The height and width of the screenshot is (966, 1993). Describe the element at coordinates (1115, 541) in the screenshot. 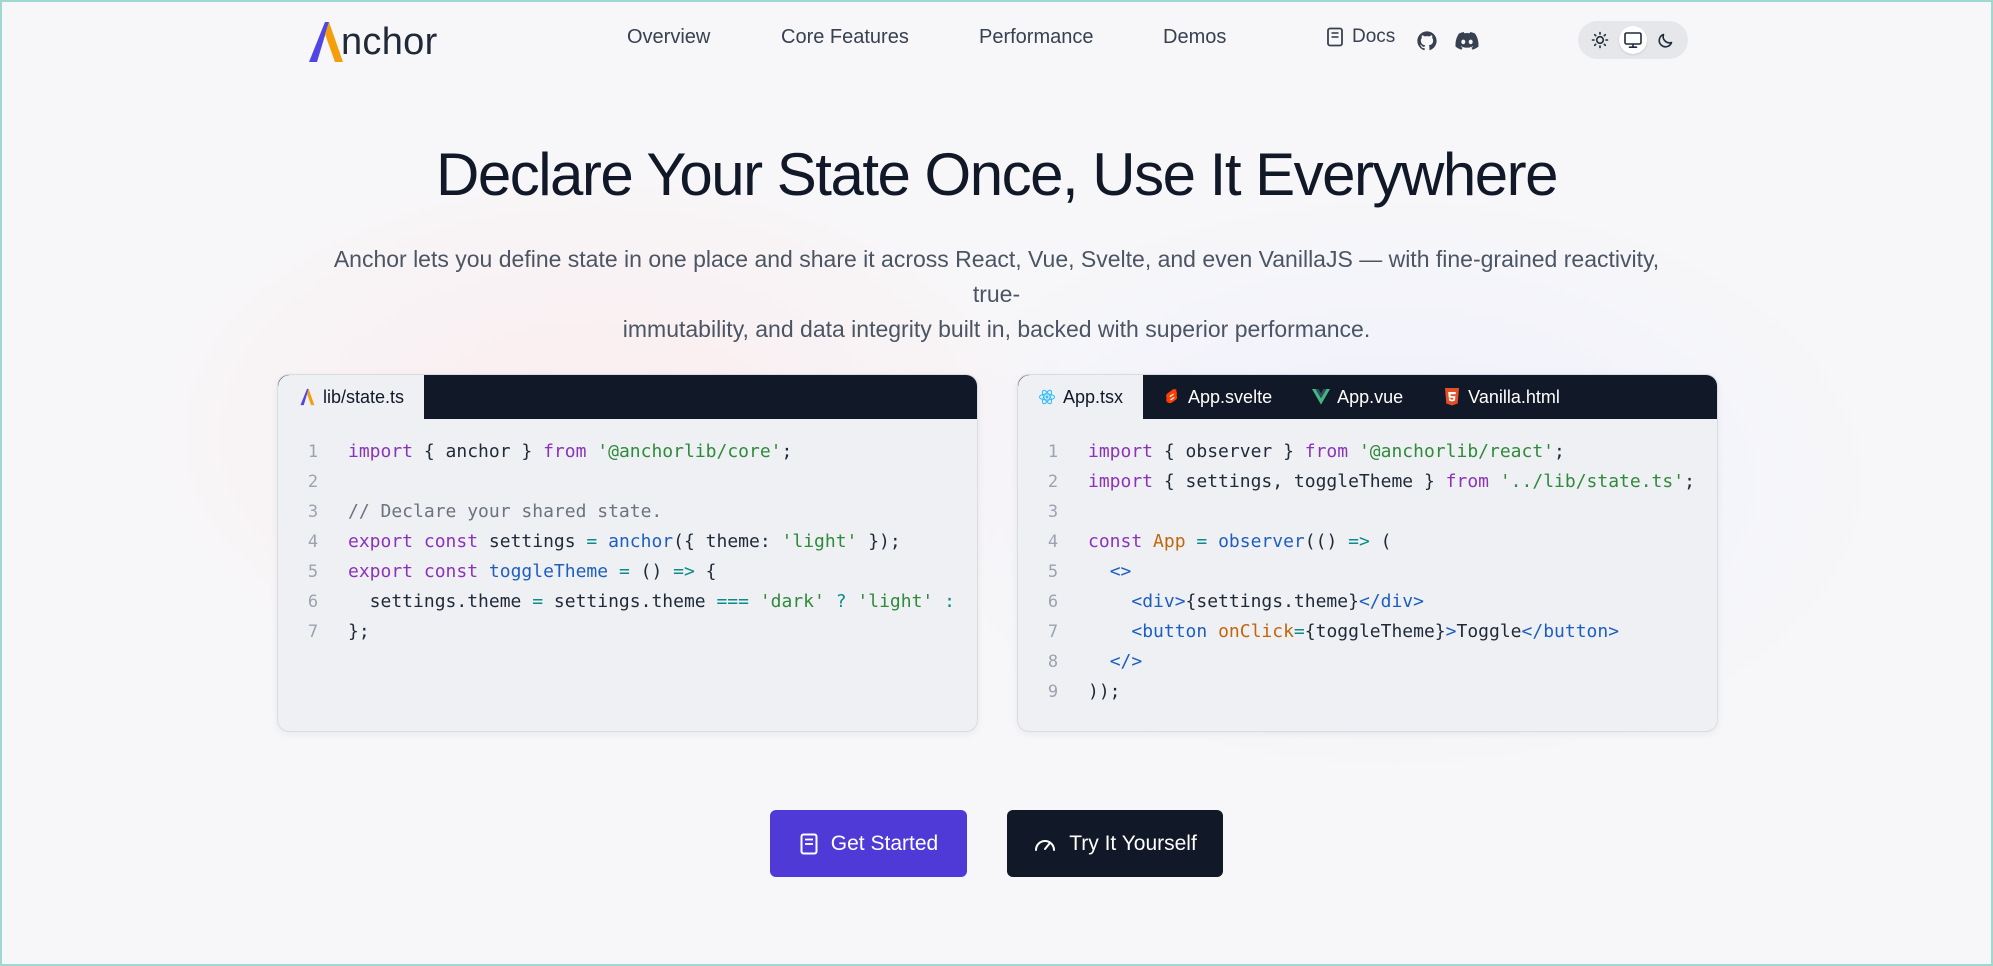

I see `code-token: const` at that location.